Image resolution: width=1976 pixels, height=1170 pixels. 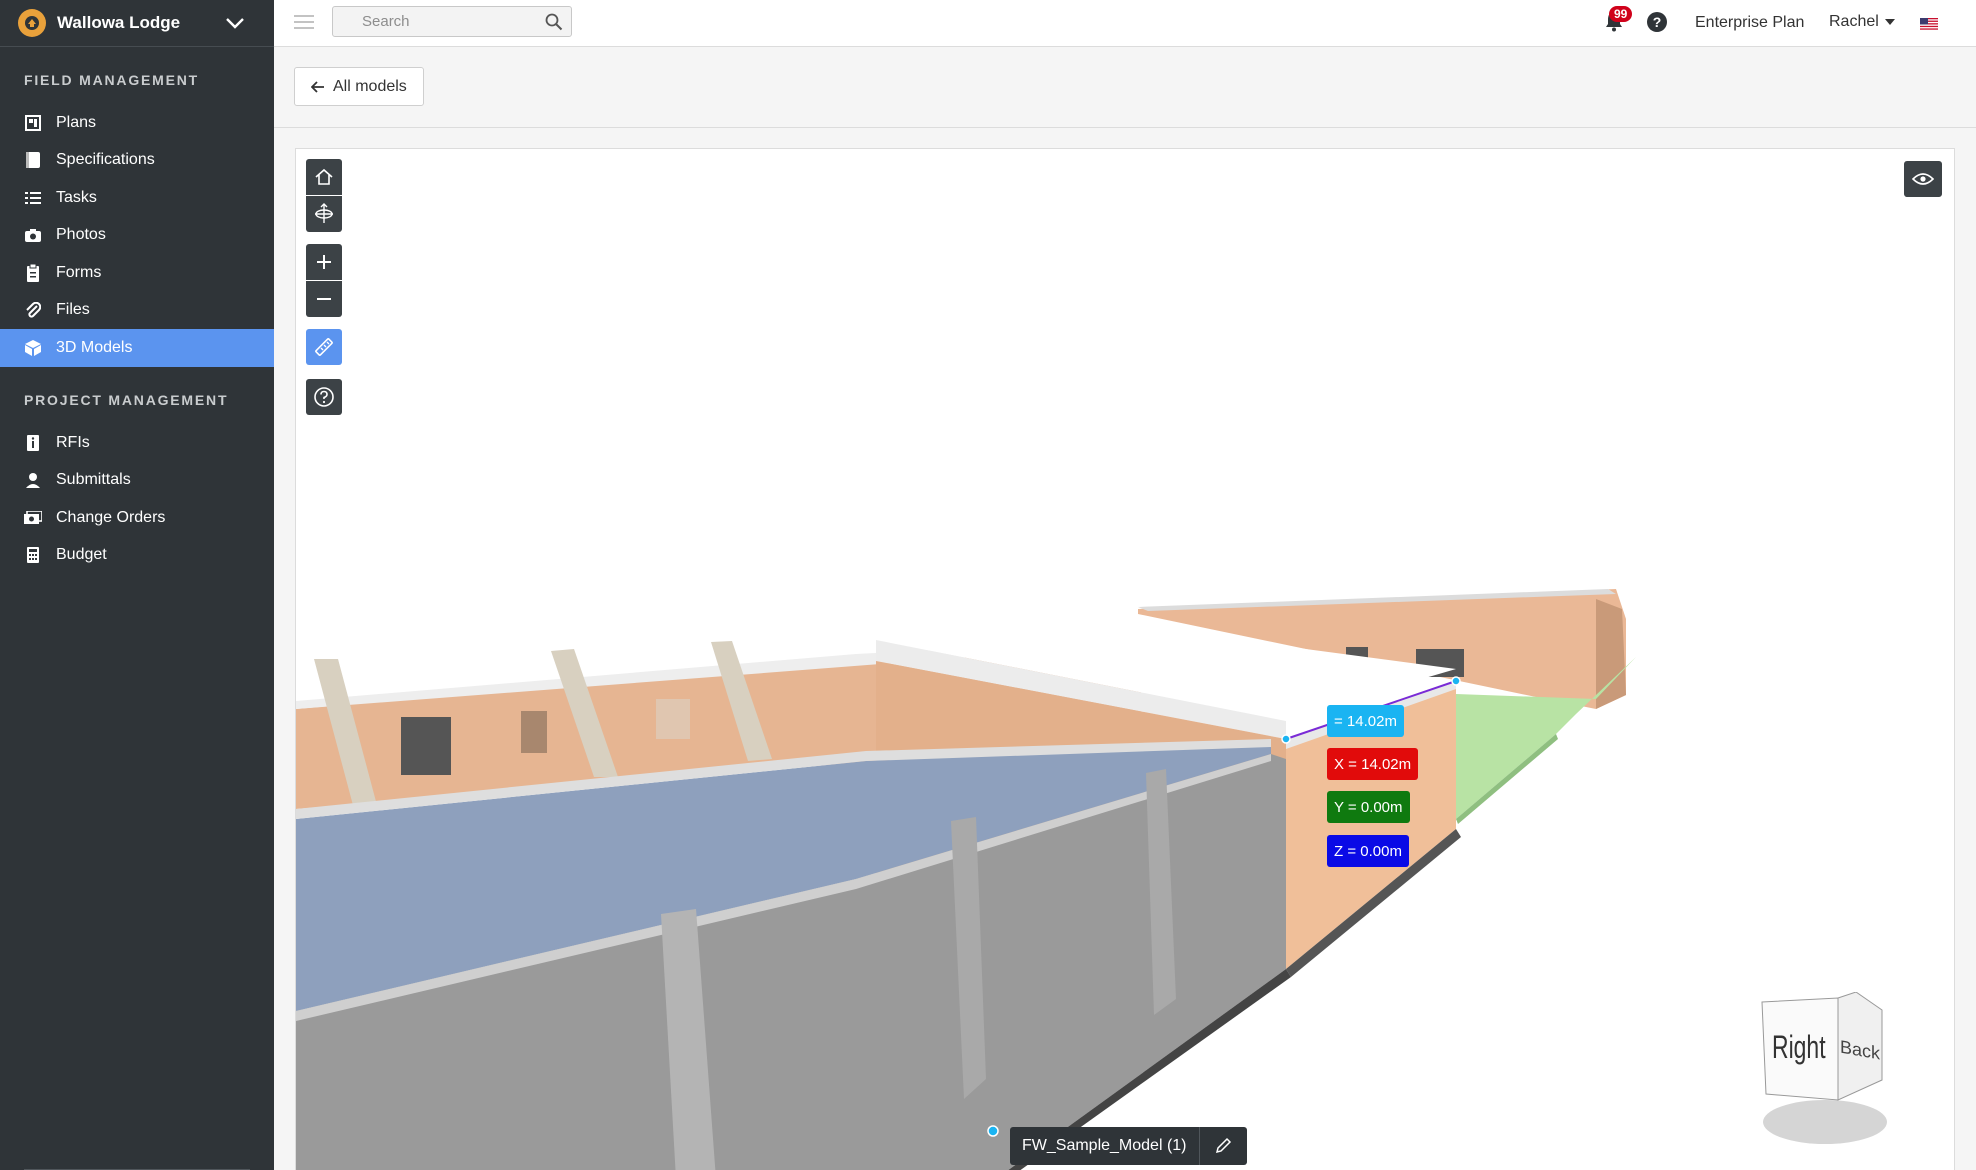 What do you see at coordinates (304, 24) in the screenshot?
I see `menu-icon` at bounding box center [304, 24].